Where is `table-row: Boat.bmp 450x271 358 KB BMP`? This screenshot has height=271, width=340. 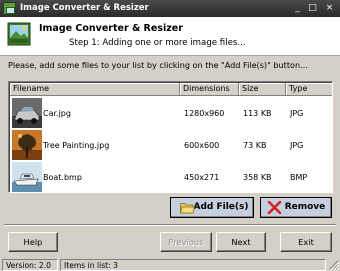 table-row: Boat.bmp 450x271 358 KB BMP is located at coordinates (171, 177).